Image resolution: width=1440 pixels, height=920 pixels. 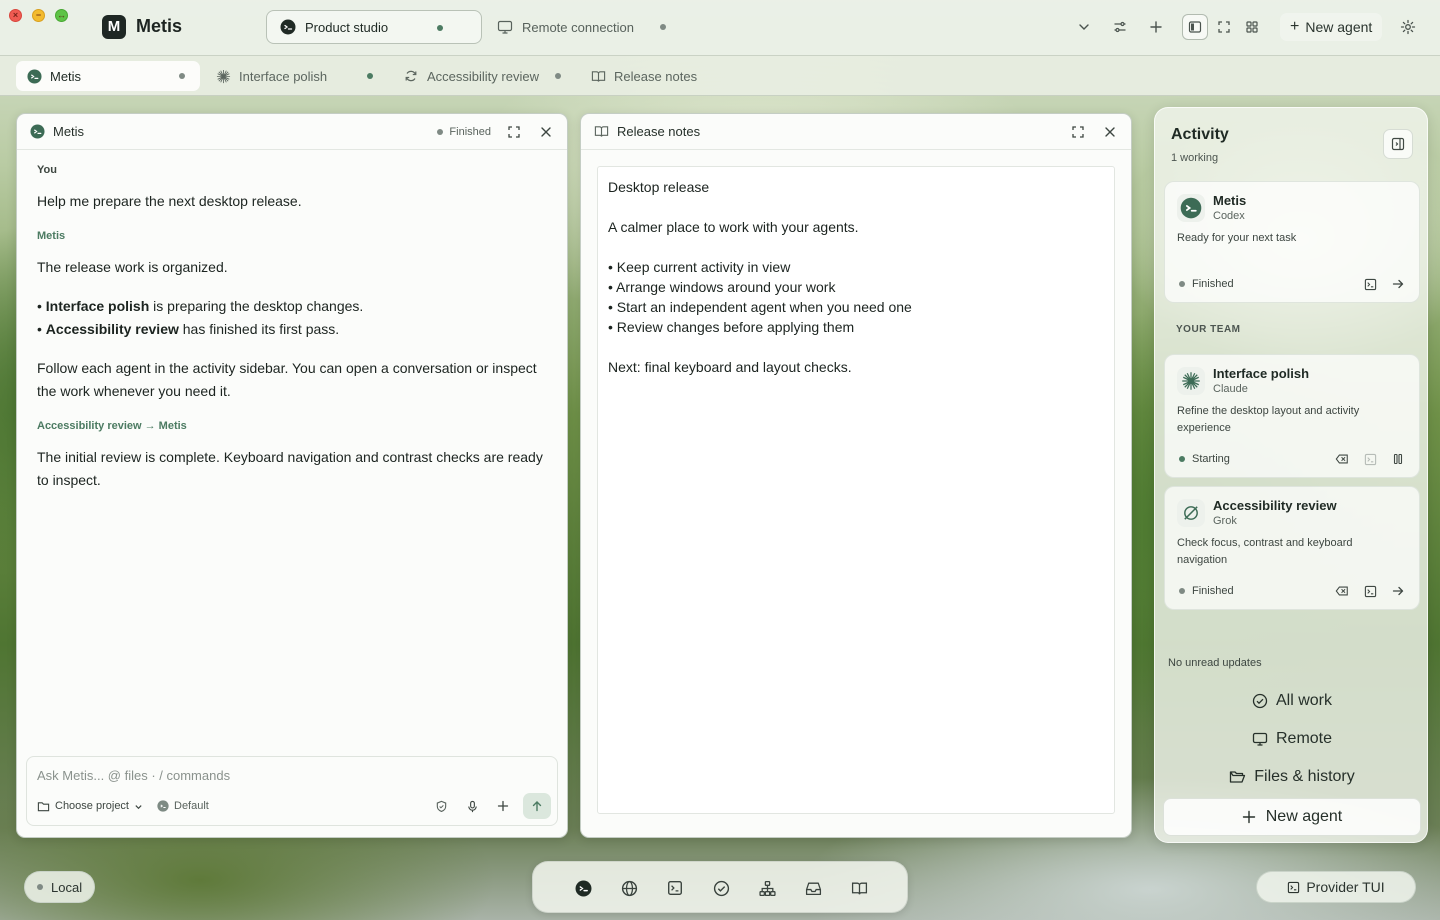 I want to click on close-icon, so click(x=546, y=132).